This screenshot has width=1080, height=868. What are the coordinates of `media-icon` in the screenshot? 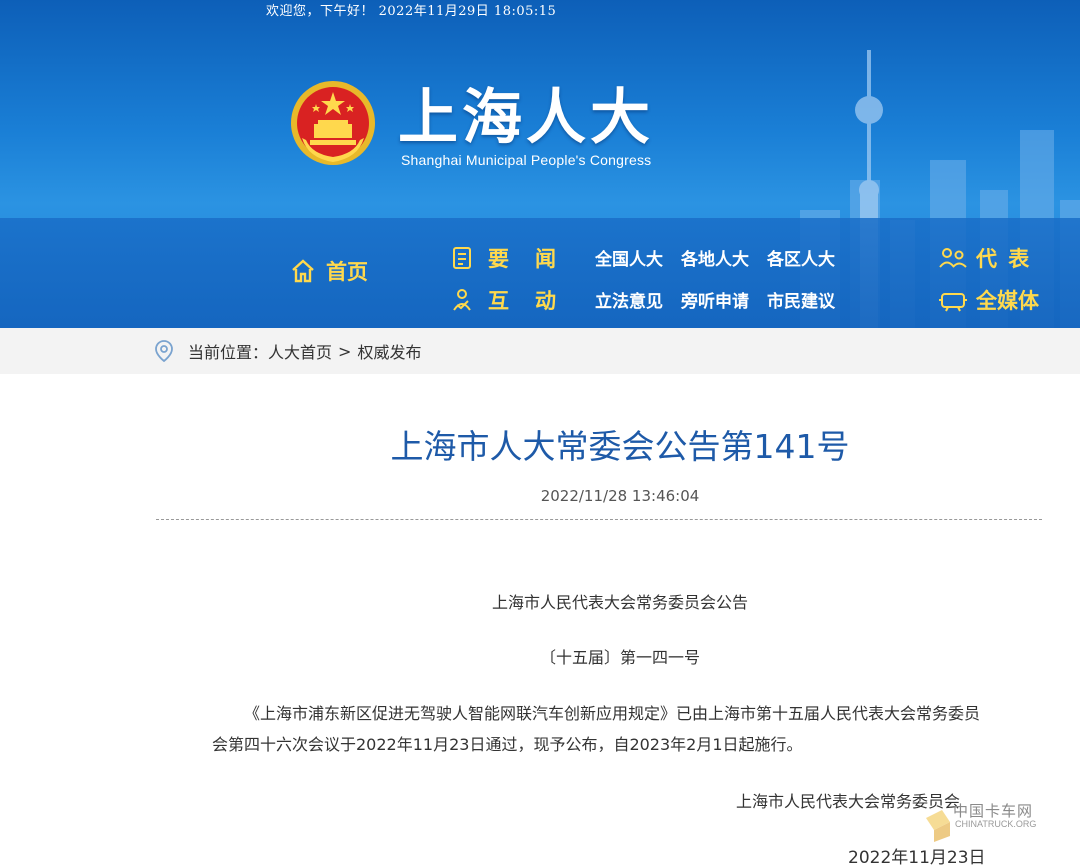 It's located at (953, 302).